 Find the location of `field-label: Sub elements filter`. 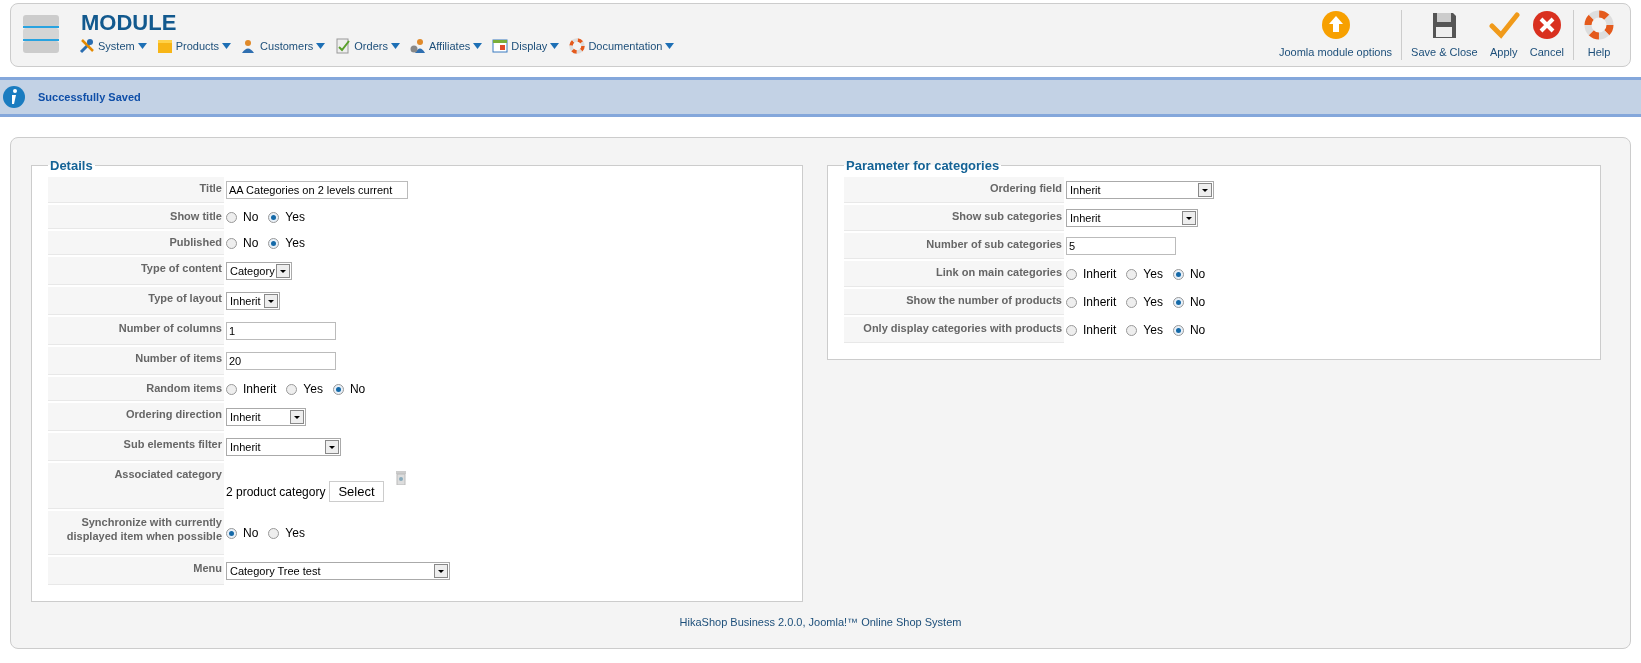

field-label: Sub elements filter is located at coordinates (136, 447).